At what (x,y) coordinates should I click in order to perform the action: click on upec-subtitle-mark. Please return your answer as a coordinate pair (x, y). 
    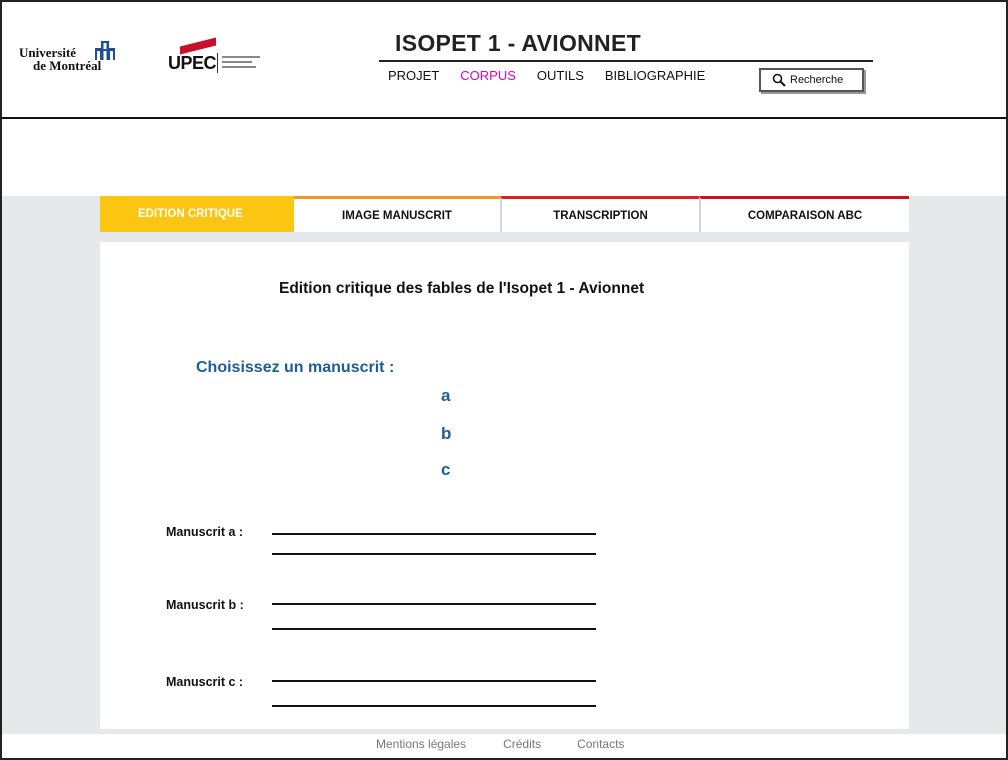
    Looking at the image, I should click on (241, 63).